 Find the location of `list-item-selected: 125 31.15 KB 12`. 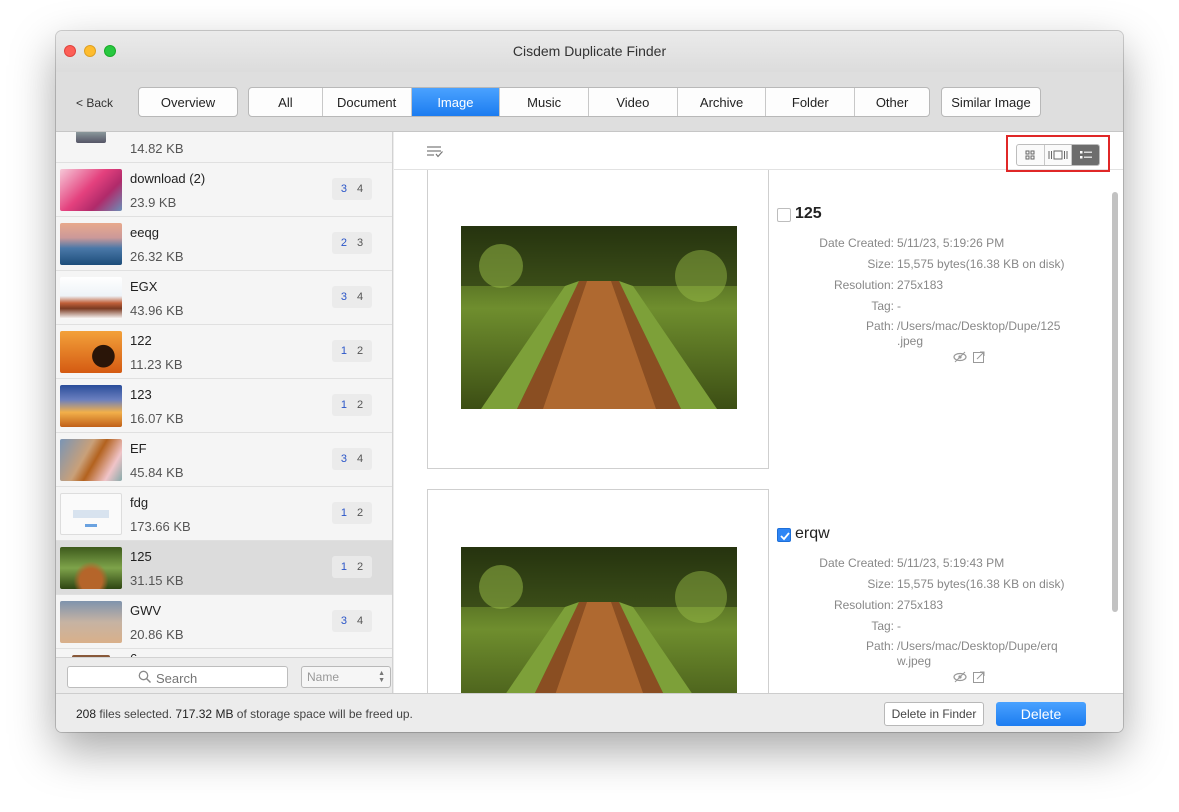

list-item-selected: 125 31.15 KB 12 is located at coordinates (224, 568).